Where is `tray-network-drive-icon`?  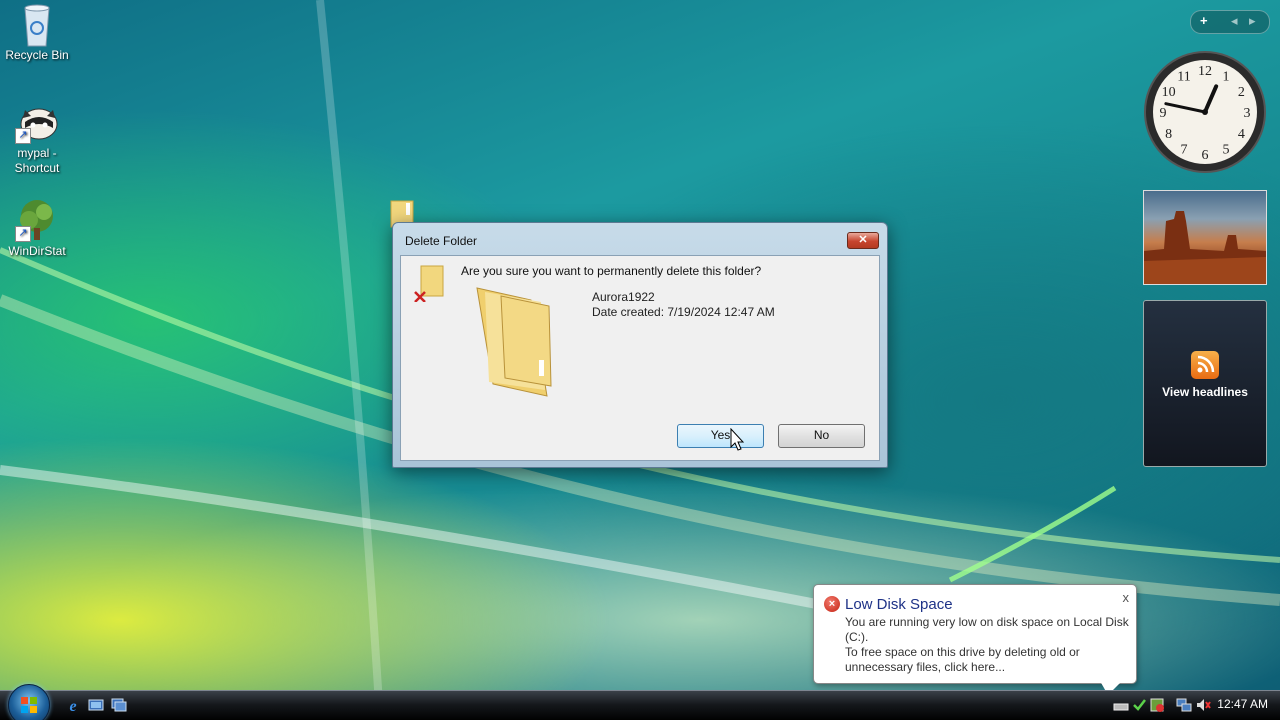
tray-network-drive-icon is located at coordinates (1121, 705).